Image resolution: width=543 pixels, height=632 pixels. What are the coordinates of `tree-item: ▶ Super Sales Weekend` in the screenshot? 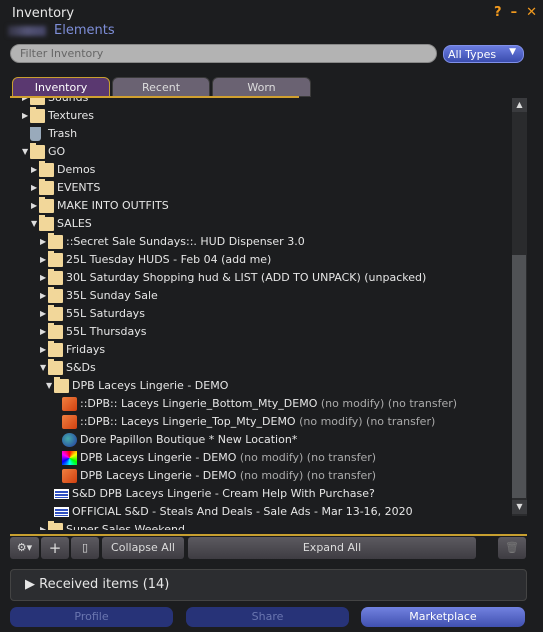 It's located at (260, 525).